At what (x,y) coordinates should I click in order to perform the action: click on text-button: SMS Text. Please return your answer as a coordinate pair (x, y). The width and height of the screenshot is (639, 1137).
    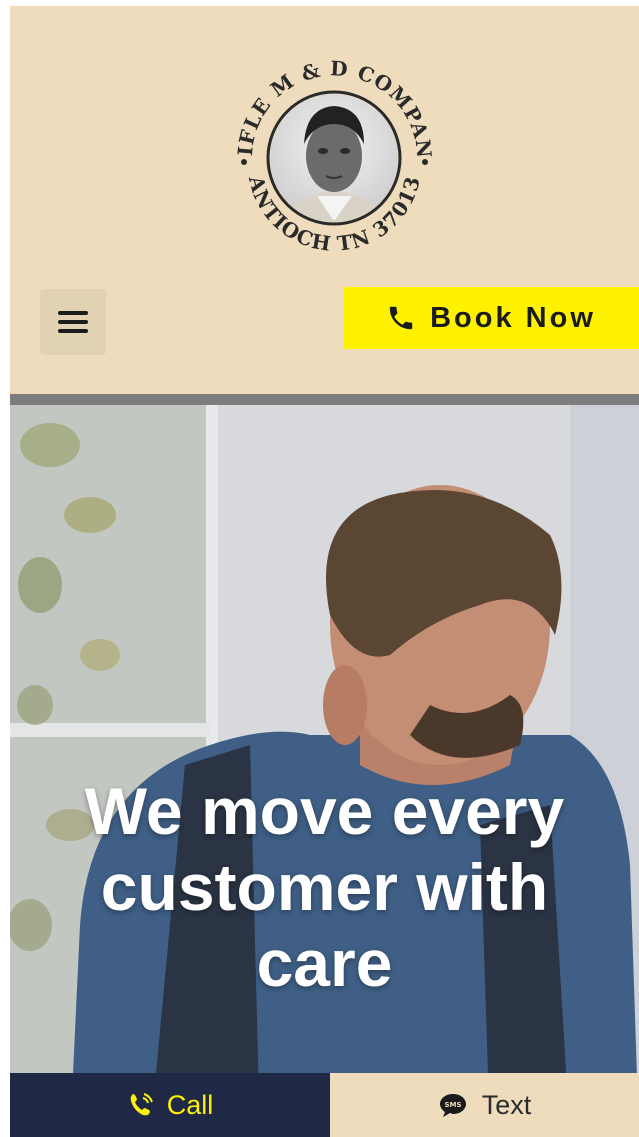
    Looking at the image, I should click on (484, 1105).